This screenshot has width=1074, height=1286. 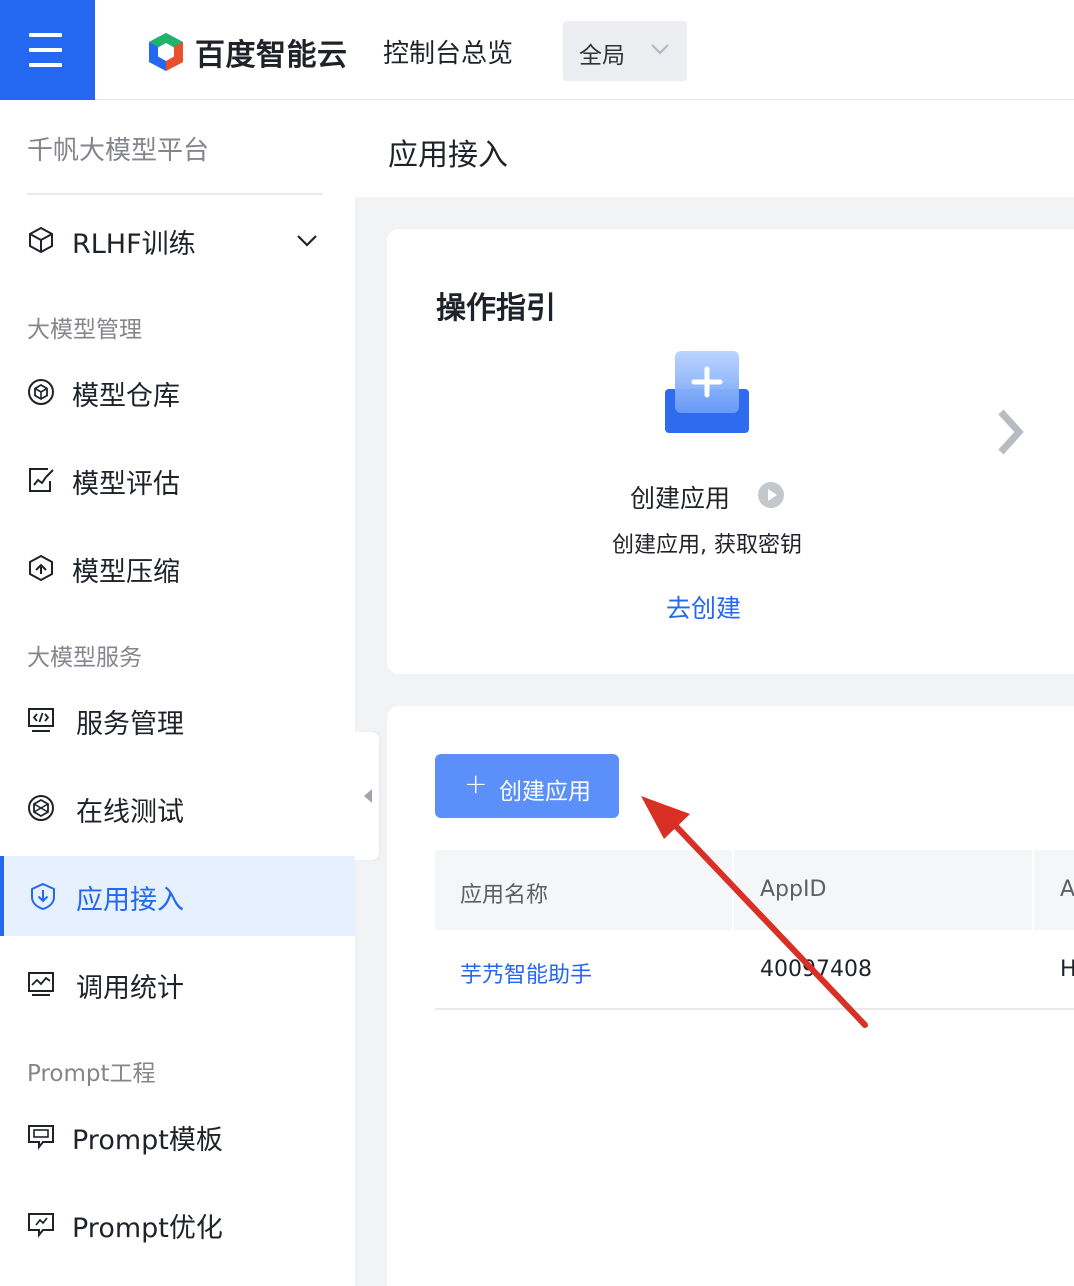 What do you see at coordinates (118, 151) in the screenshot?
I see `sidebar-title: 千帆大模型平台` at bounding box center [118, 151].